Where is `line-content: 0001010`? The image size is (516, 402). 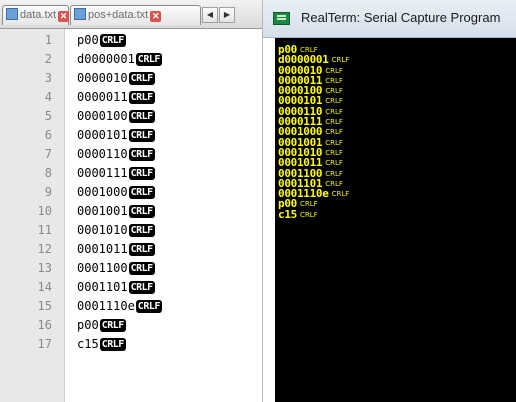 line-content: 0001010 is located at coordinates (102, 230).